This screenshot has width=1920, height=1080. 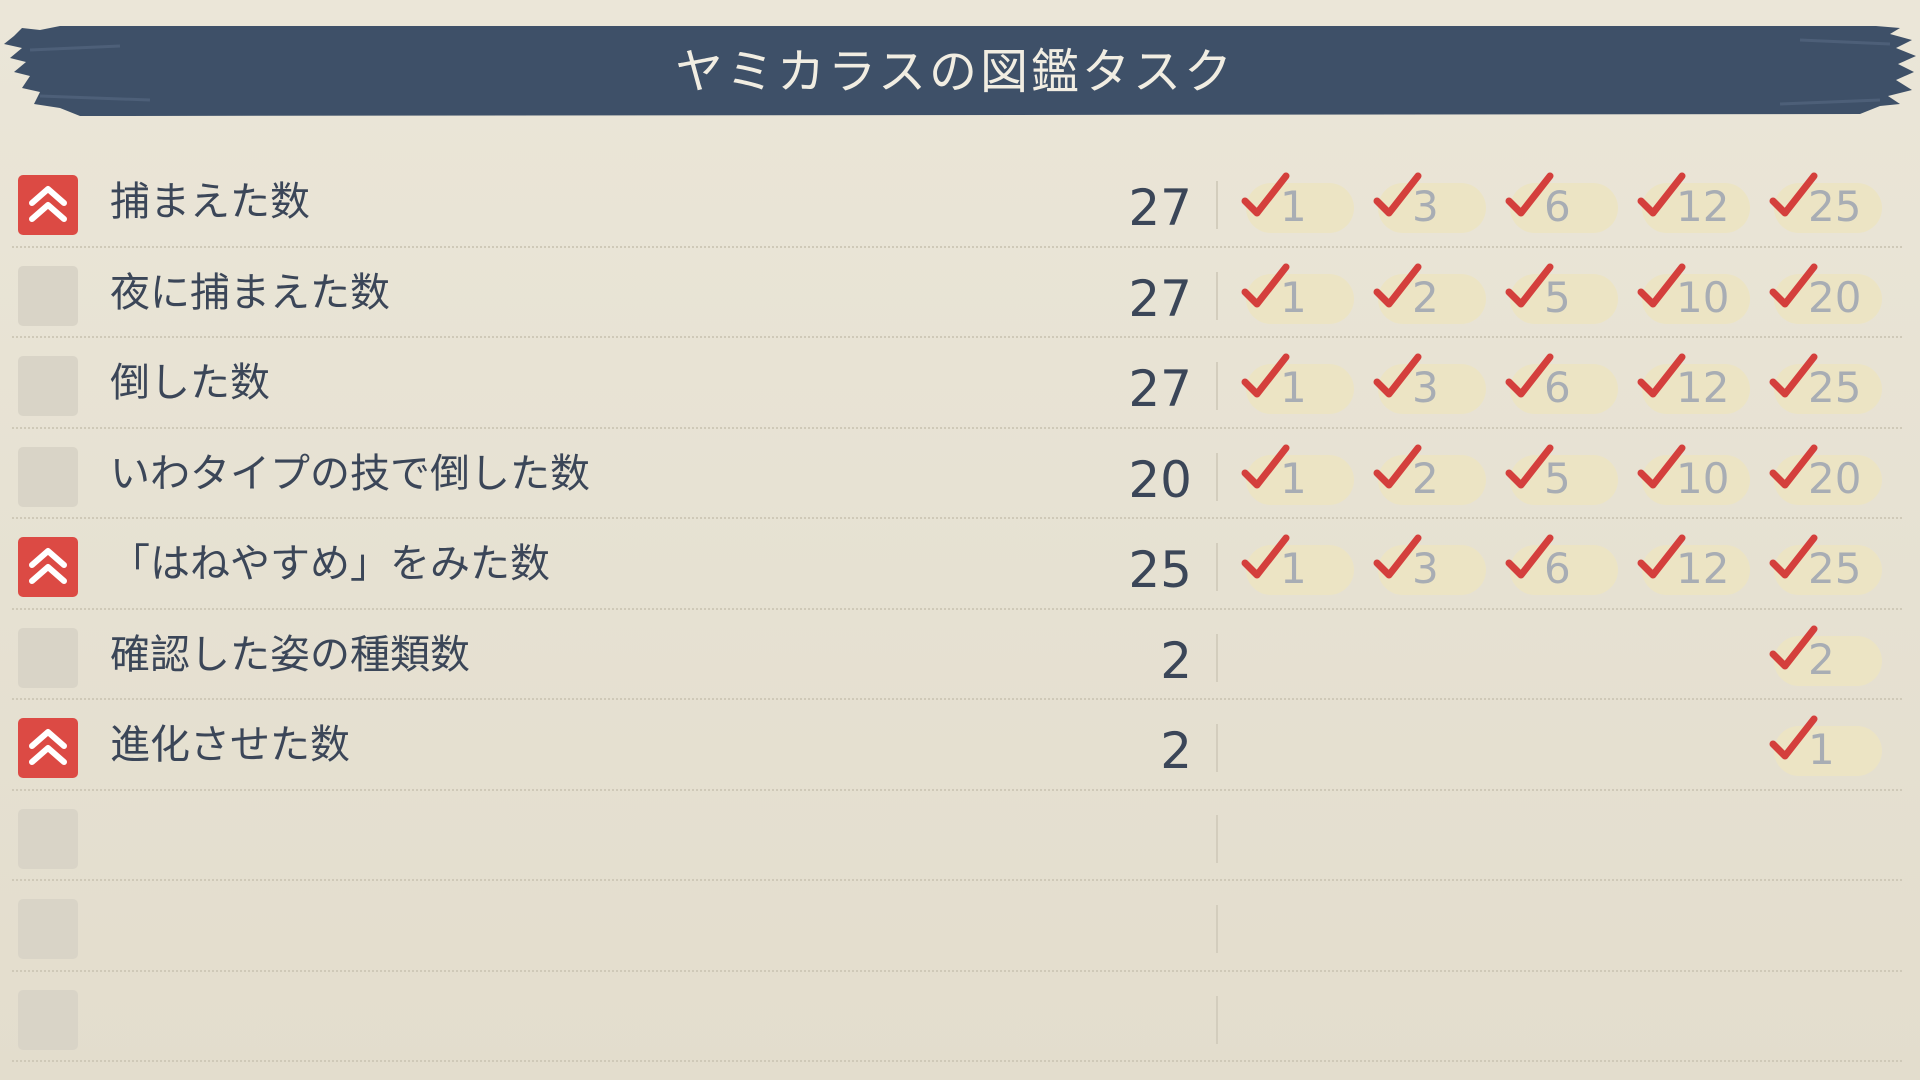 What do you see at coordinates (960, 383) in the screenshot?
I see `task-row: 倒した数 27 1 3 6 12 25` at bounding box center [960, 383].